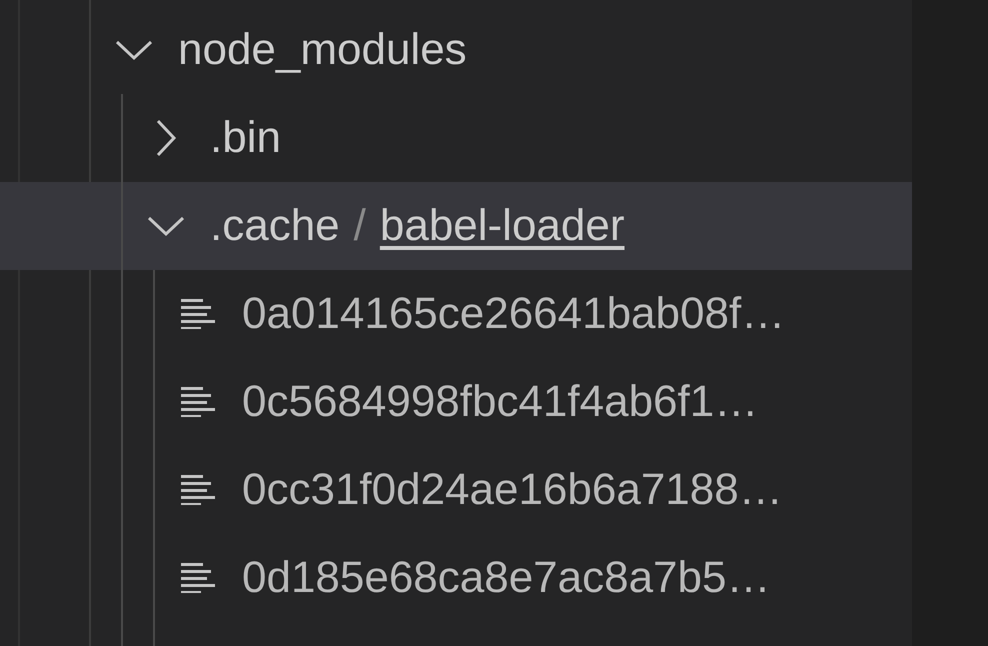  Describe the element at coordinates (456, 138) in the screenshot. I see `folder-row: .bin` at that location.